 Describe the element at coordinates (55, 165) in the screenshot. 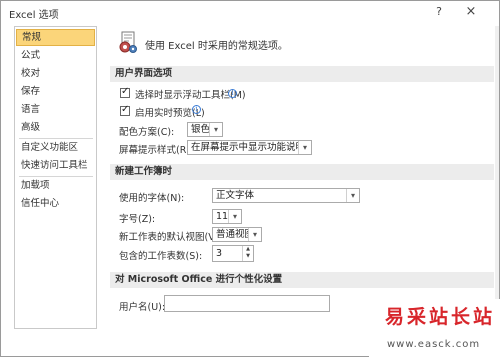

I see `sidebar-item-quick-access-toolbar: 快速访问工具栏` at that location.